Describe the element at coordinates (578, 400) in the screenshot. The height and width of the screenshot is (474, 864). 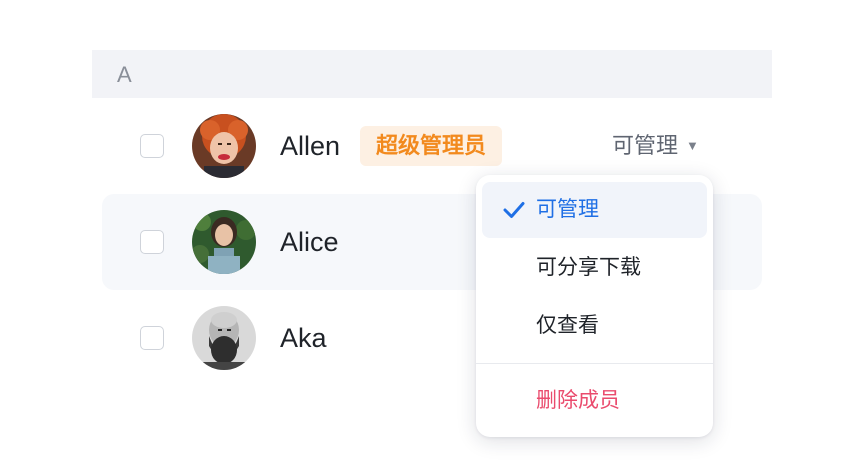
I see `menu-item-label: 删除成员` at that location.